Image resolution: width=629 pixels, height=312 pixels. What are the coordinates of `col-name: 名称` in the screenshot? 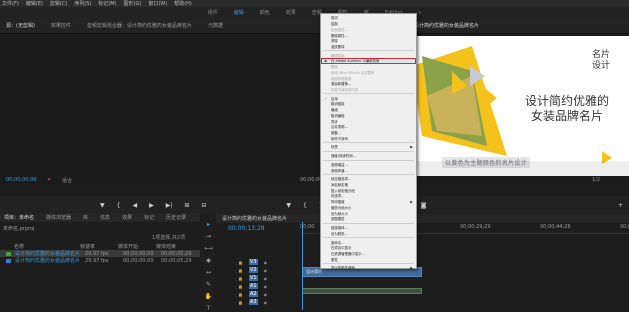 It's located at (40, 246).